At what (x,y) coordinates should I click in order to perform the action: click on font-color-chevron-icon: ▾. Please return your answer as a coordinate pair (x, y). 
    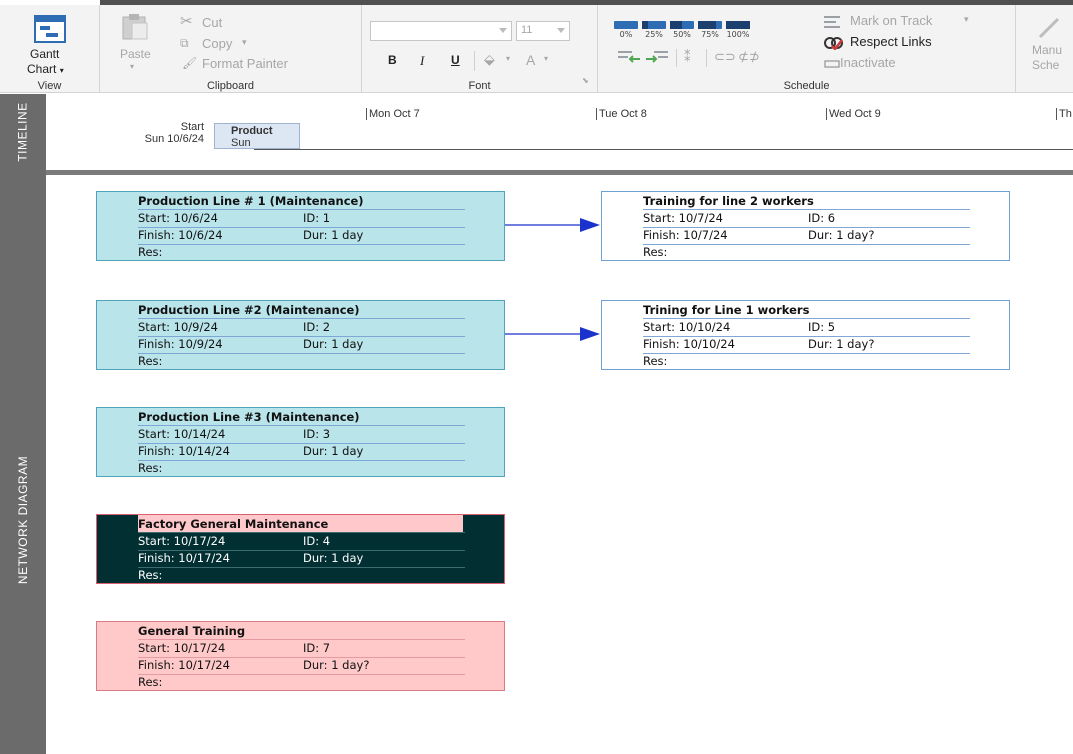
    Looking at the image, I should click on (546, 58).